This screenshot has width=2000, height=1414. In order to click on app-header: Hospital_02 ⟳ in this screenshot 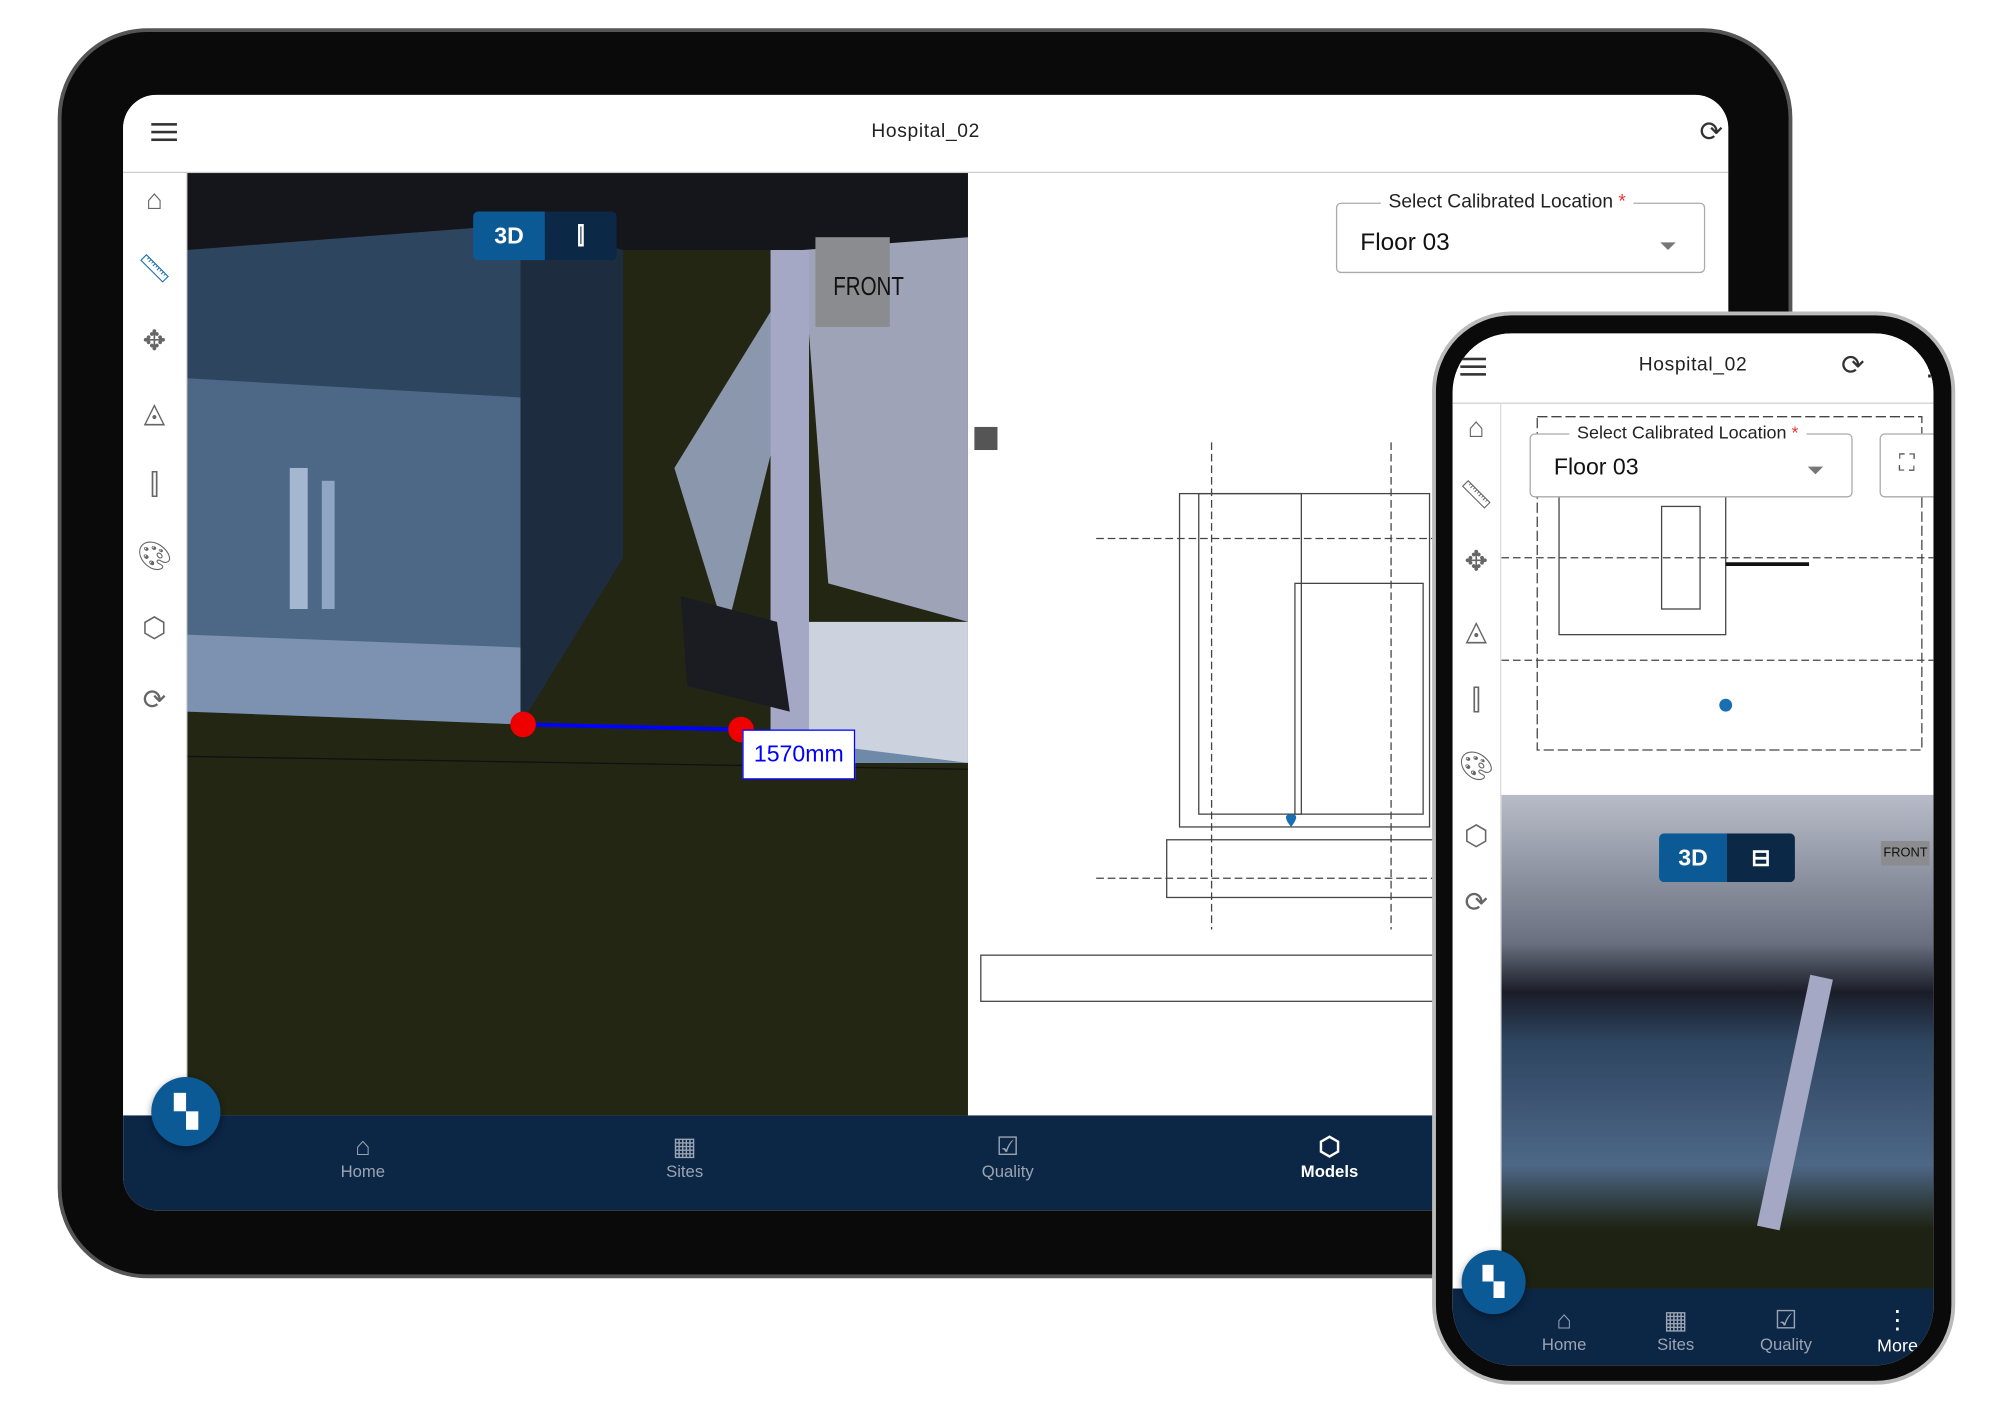, I will do `click(926, 134)`.